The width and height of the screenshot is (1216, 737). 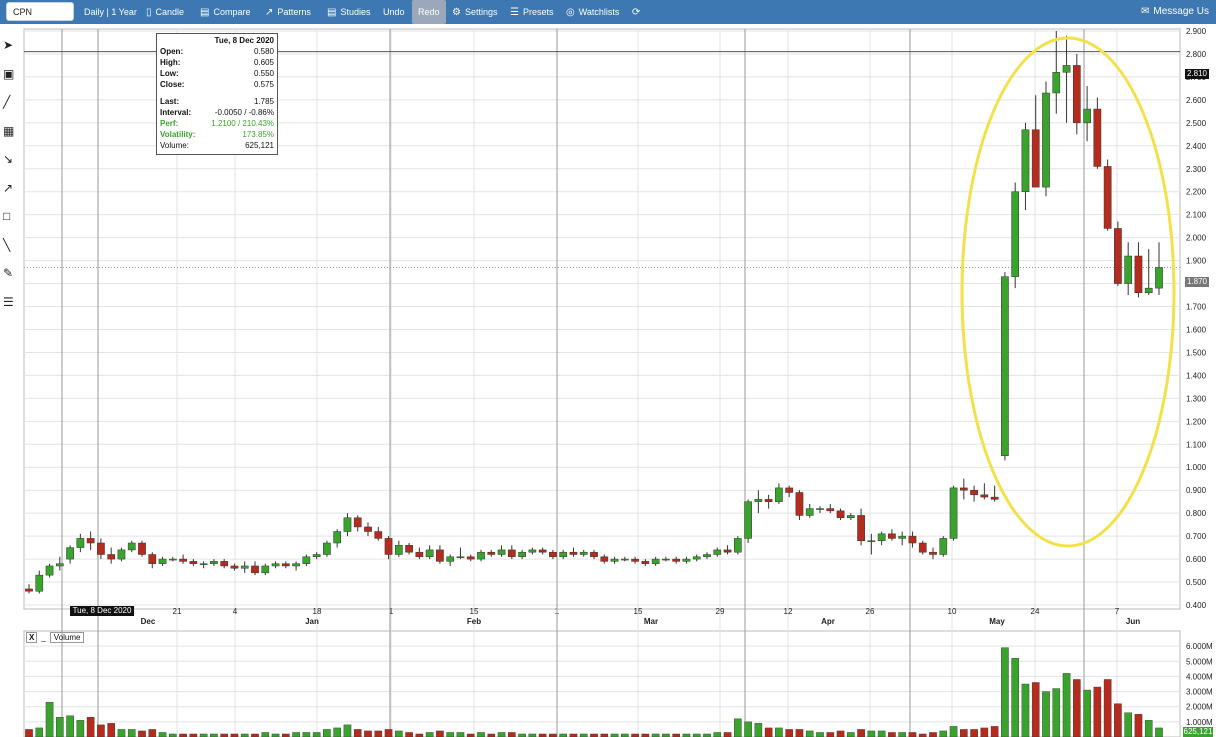 I want to click on info-high-row: High: 0.605, so click(x=217, y=62).